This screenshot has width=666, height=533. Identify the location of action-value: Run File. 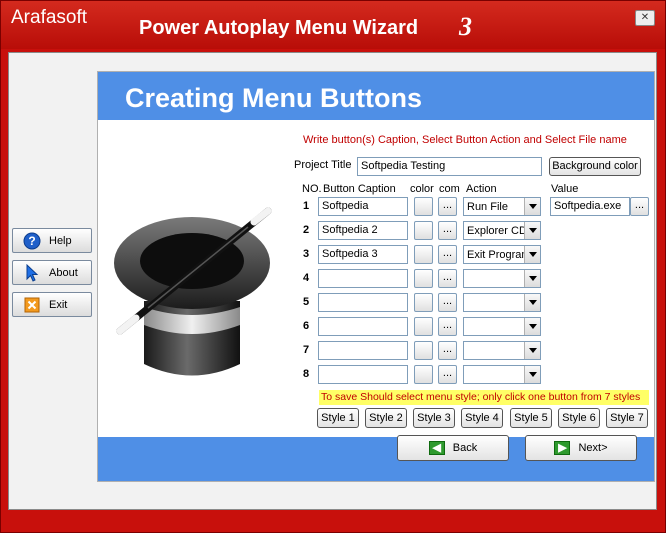
(487, 207).